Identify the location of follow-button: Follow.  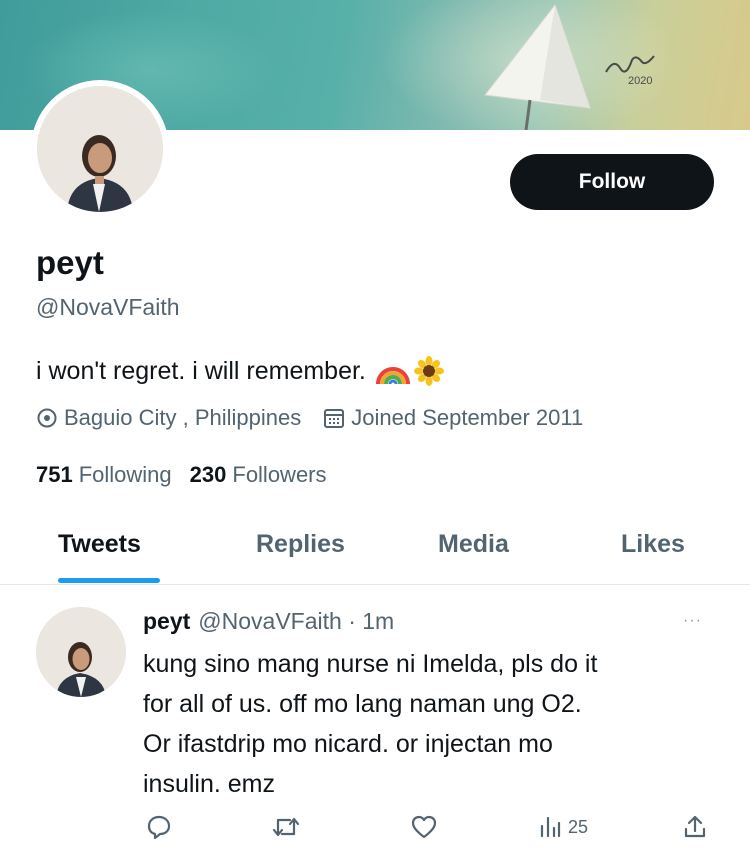
(612, 182).